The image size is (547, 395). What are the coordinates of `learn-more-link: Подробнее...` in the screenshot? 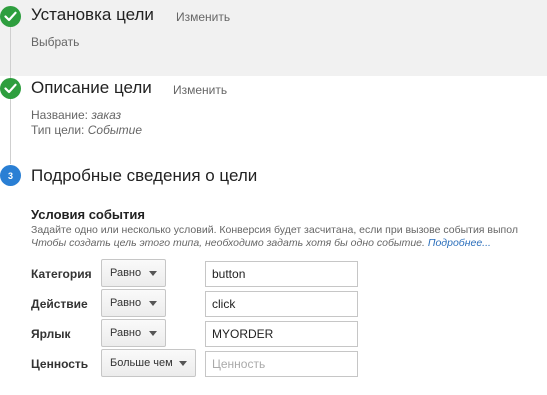 It's located at (459, 243).